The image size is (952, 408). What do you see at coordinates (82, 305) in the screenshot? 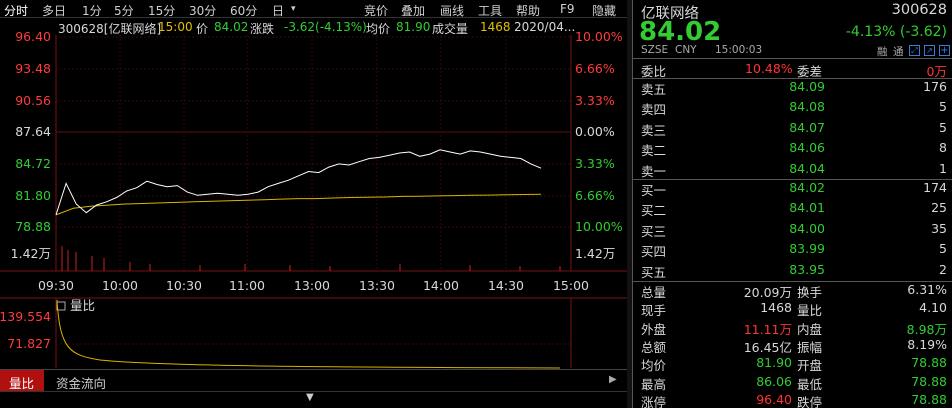
I see `subchart-label: 量比` at bounding box center [82, 305].